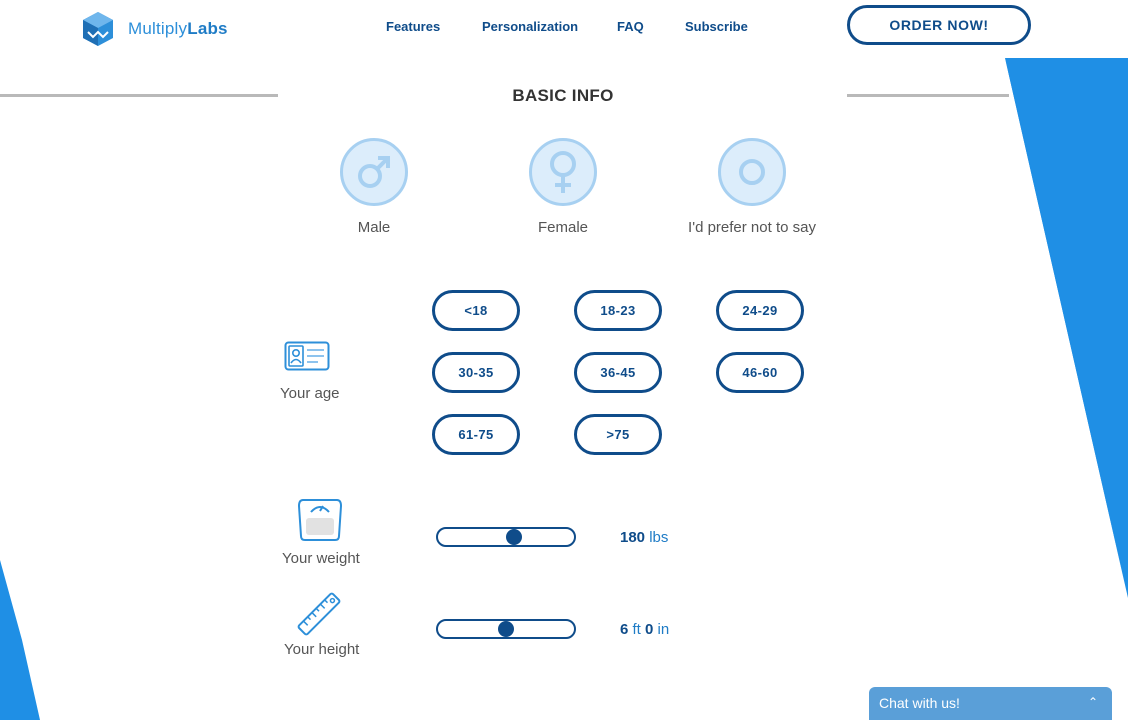  I want to click on height-value: 6 ft 0 in, so click(645, 629).